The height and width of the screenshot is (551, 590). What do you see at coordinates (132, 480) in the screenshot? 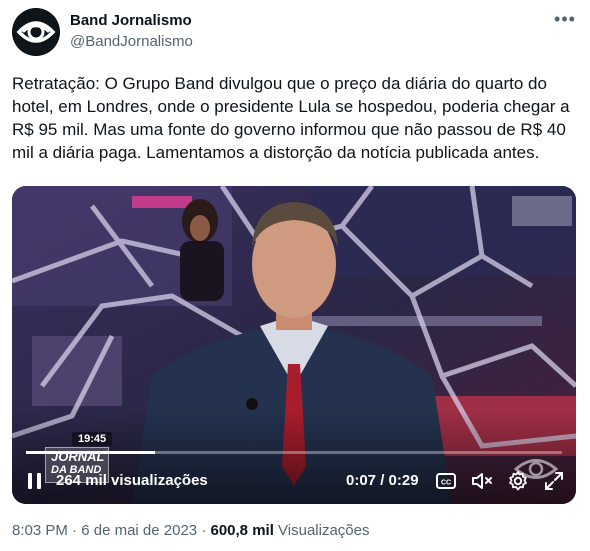
I see `video-views-label: 264 mil visualizações` at bounding box center [132, 480].